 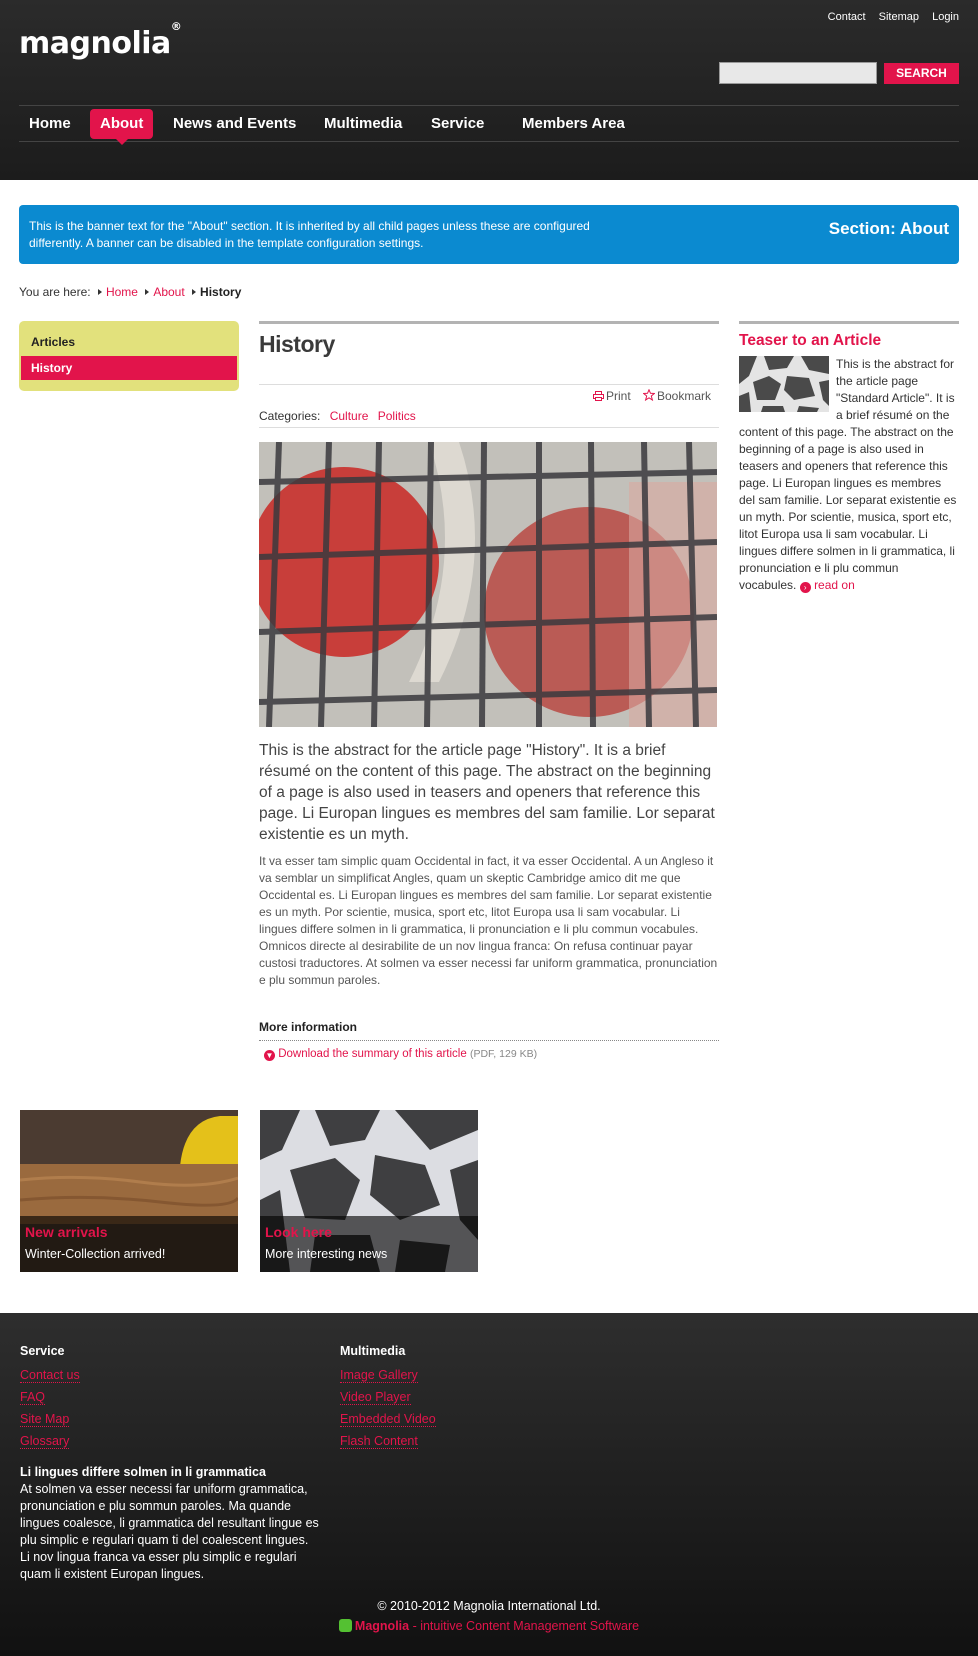 I want to click on footer-column-title: Multimedia, so click(x=373, y=1351).